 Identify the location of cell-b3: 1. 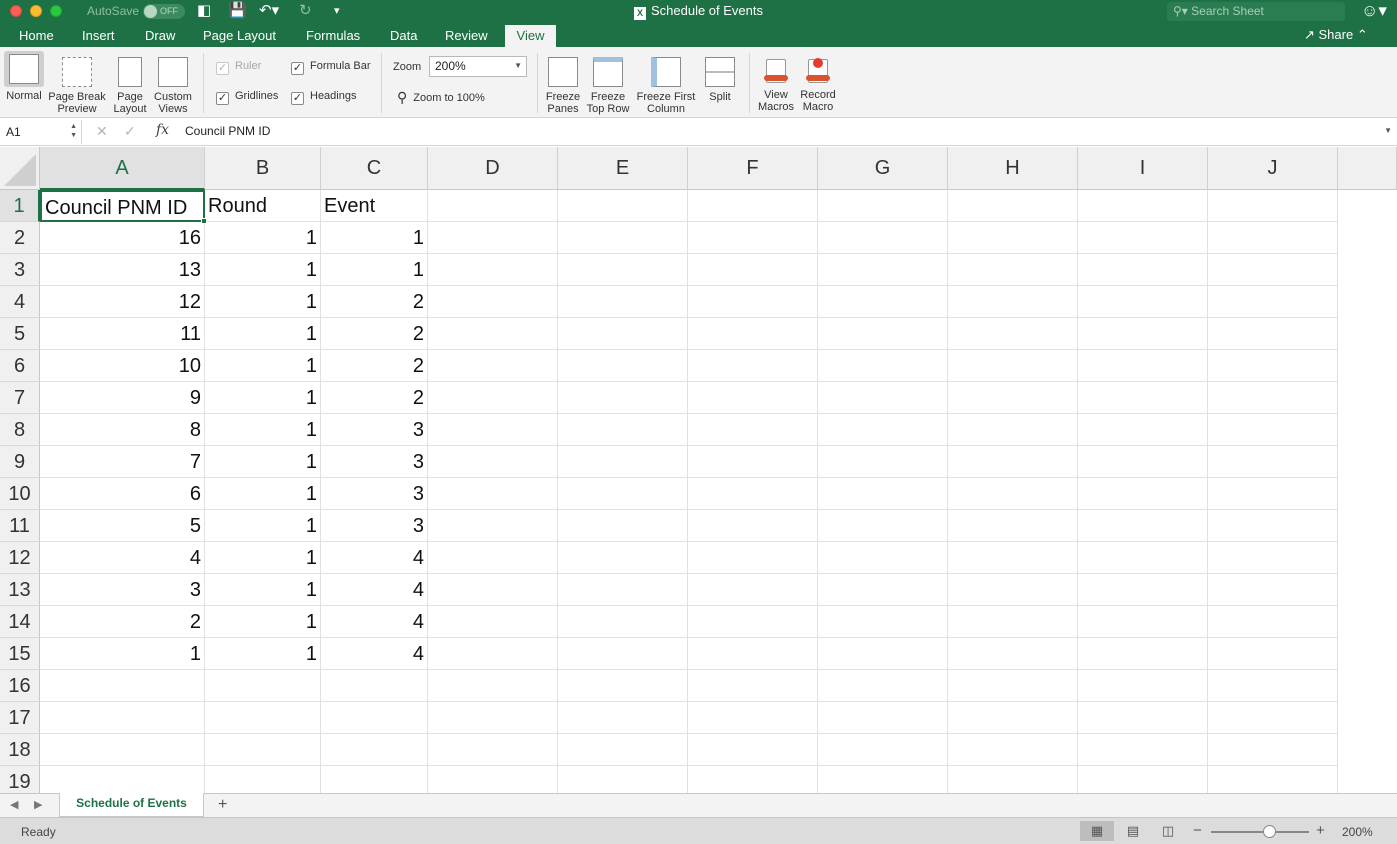
(263, 270).